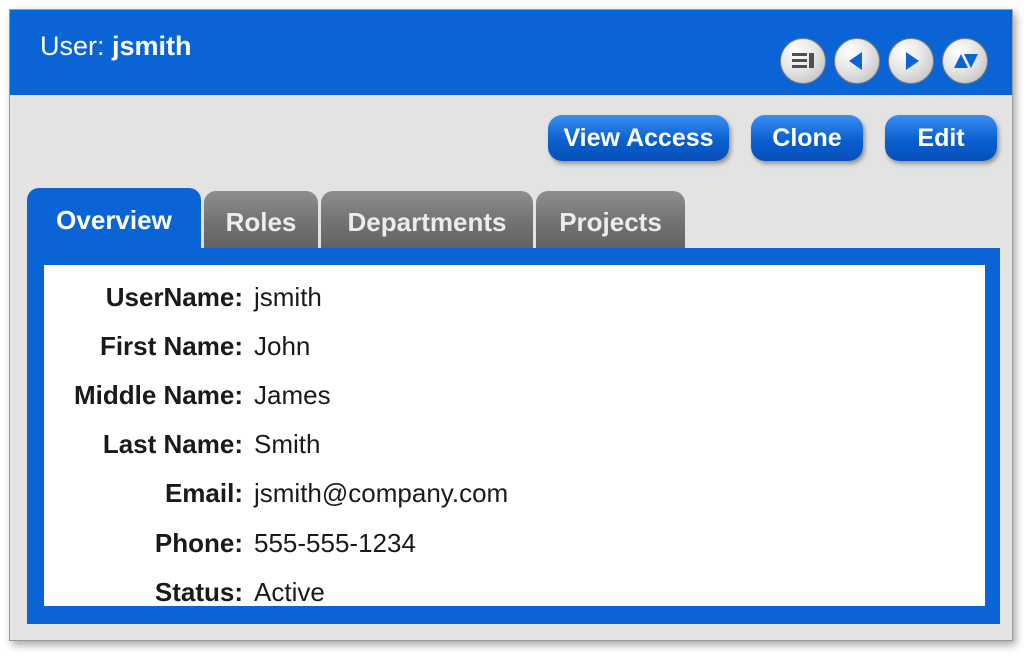 This screenshot has width=1024, height=657. I want to click on field-username: UserName: jsmith, so click(494, 297).